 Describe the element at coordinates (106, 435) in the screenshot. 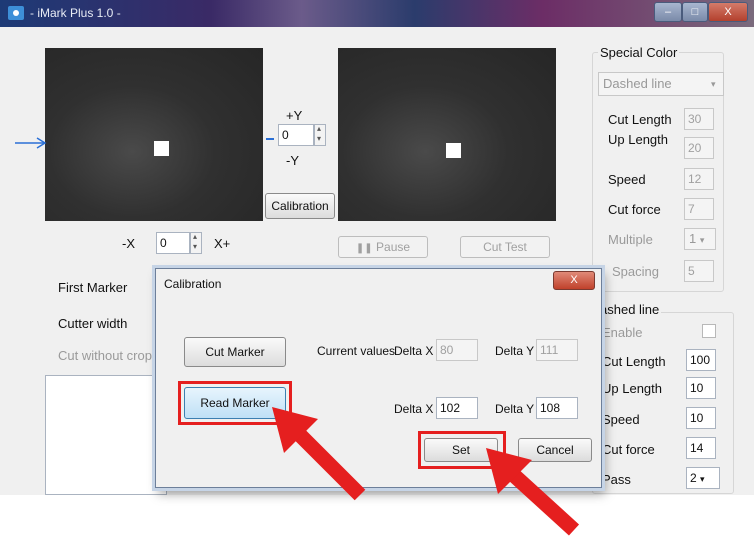

I see `preview-box` at that location.